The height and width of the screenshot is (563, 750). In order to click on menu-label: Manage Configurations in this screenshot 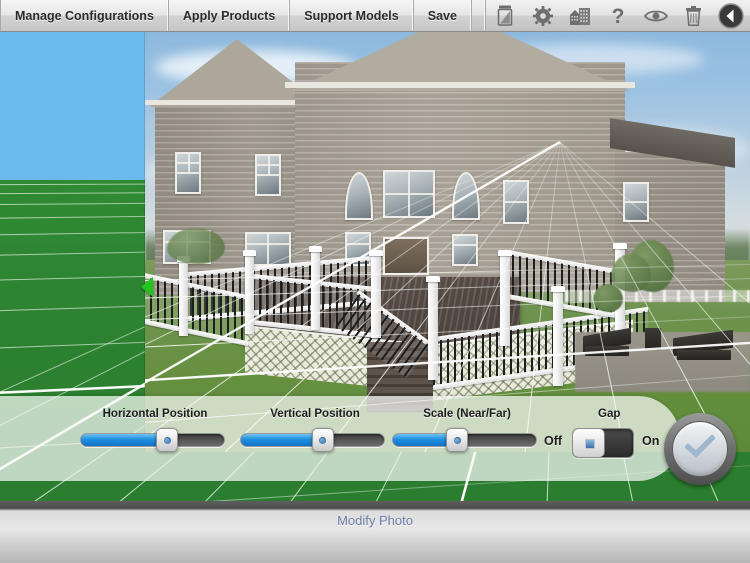, I will do `click(84, 15)`.